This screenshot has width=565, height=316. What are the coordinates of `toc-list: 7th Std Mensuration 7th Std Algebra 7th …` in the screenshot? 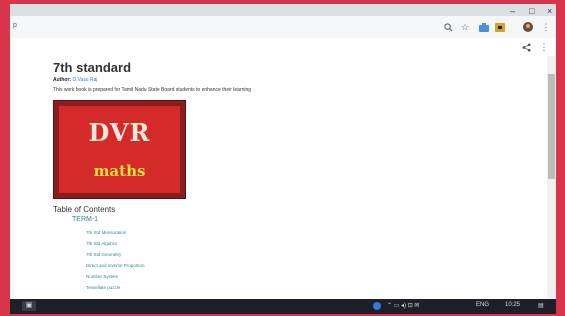 It's located at (115, 260).